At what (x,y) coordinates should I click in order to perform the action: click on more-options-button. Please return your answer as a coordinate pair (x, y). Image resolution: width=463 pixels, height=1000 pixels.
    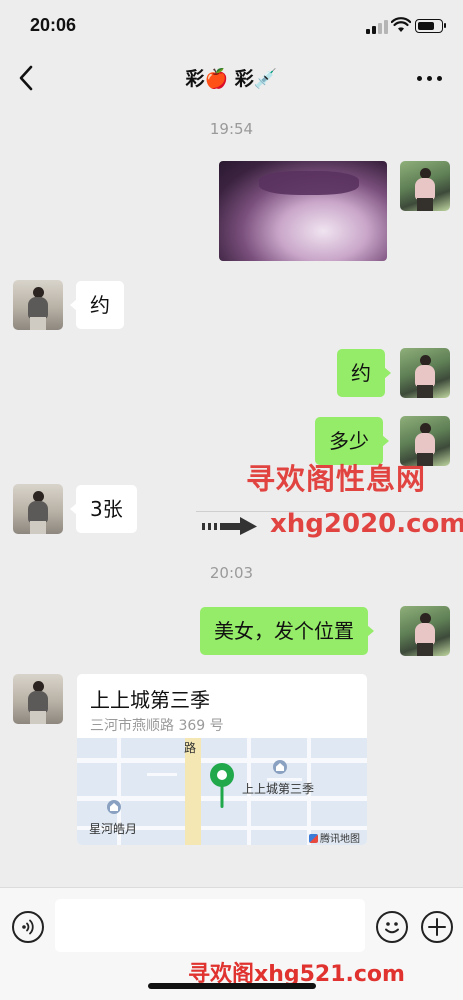
    Looking at the image, I should click on (430, 78).